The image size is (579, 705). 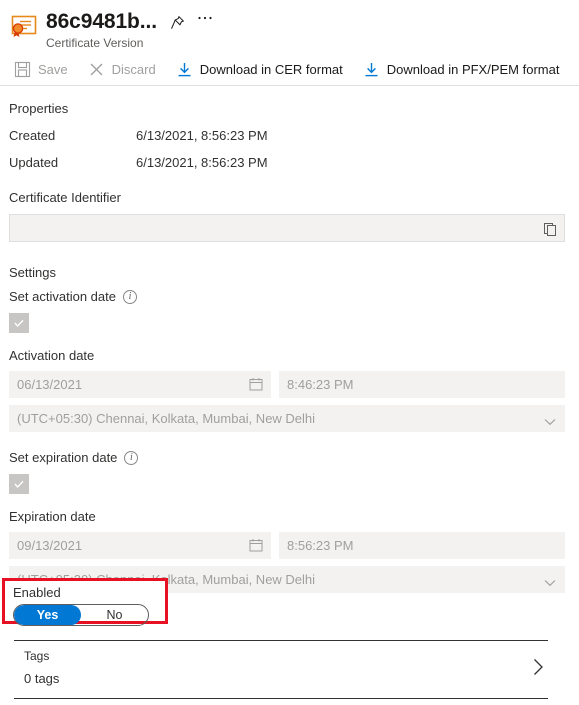 I want to click on chevron-right-icon, so click(x=538, y=668).